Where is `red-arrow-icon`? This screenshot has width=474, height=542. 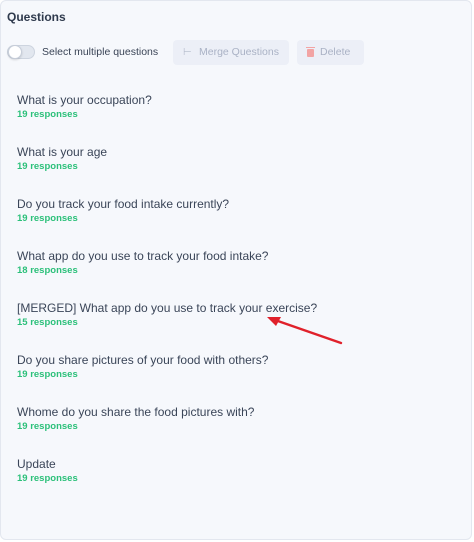 red-arrow-icon is located at coordinates (305, 331).